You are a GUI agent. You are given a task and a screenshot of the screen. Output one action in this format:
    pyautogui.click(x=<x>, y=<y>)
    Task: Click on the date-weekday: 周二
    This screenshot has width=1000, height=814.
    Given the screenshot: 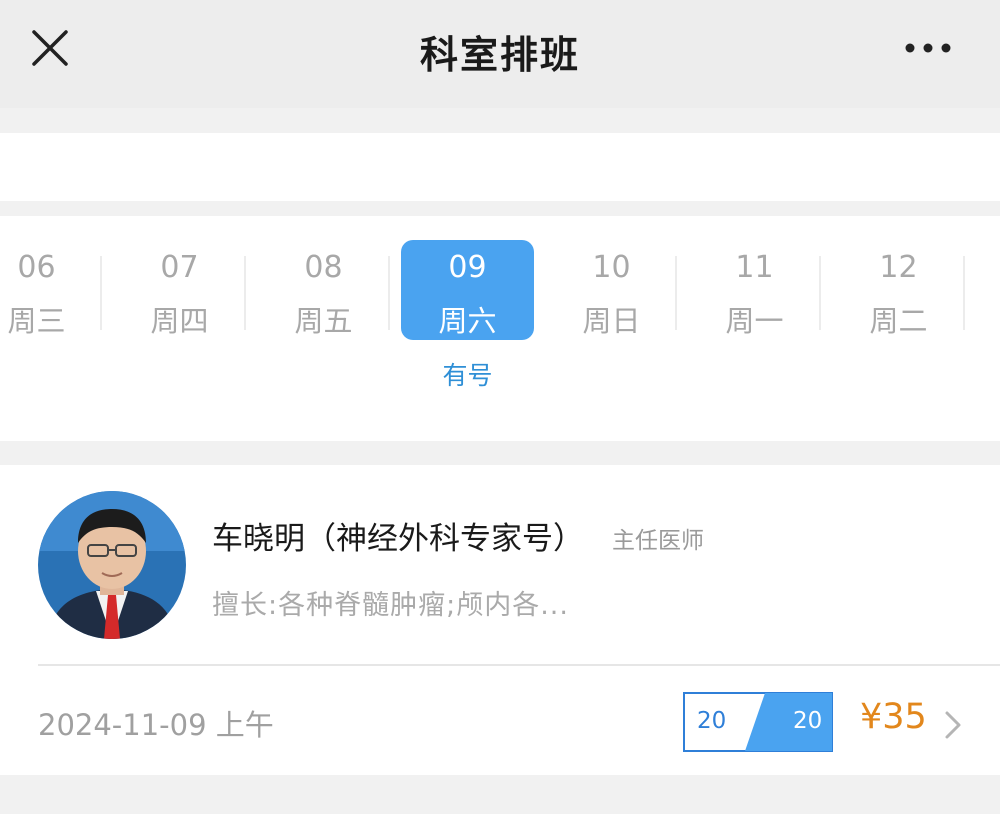 What is the action you would take?
    pyautogui.click(x=898, y=321)
    